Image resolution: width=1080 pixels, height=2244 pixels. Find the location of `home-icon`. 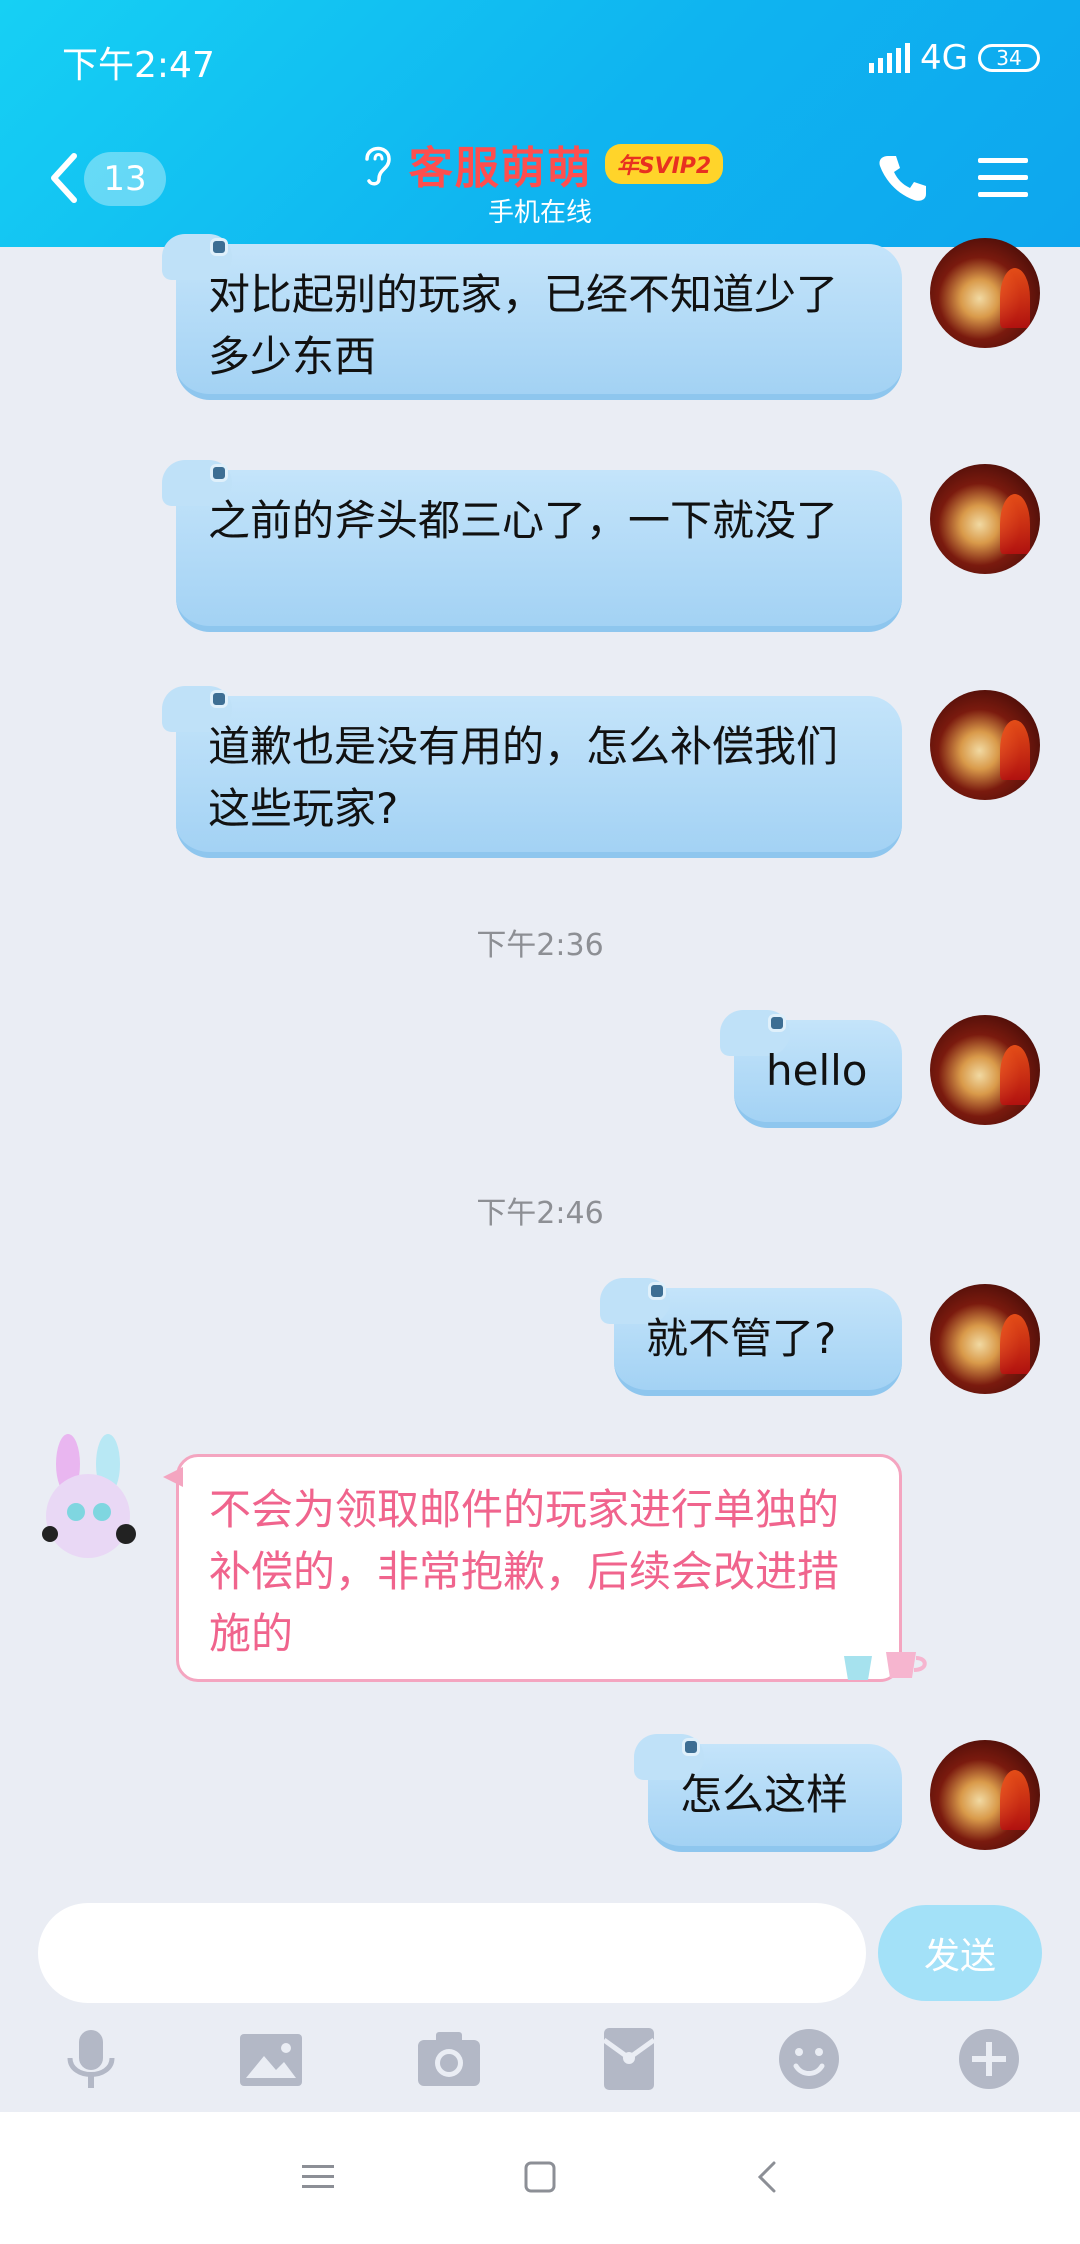

home-icon is located at coordinates (540, 2177).